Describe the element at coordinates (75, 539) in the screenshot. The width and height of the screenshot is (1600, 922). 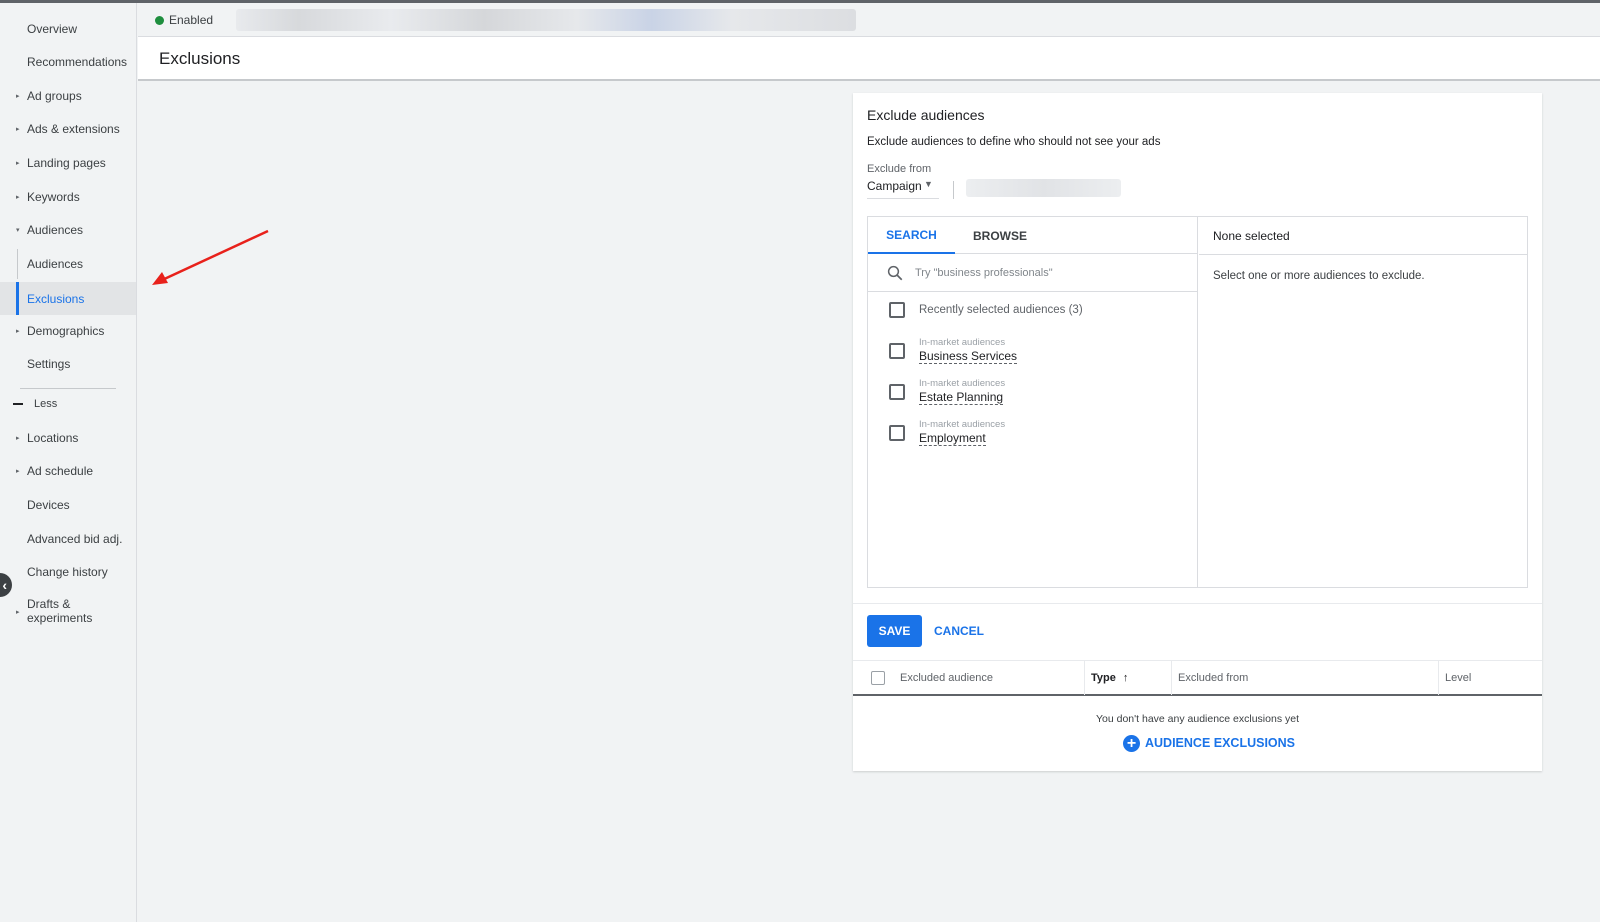
I see `sidebar-item-label: Advanced bid adj.` at that location.